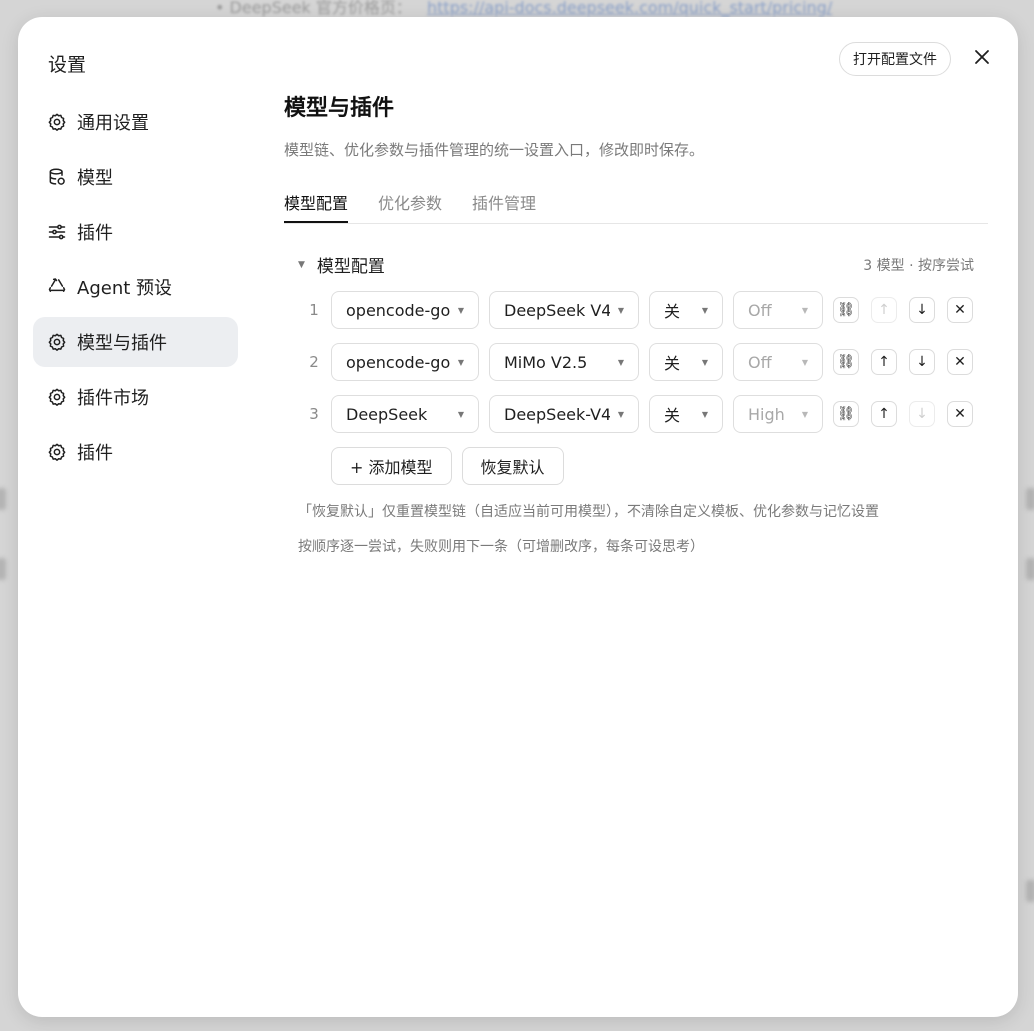  What do you see at coordinates (895, 59) in the screenshot?
I see `open-config-file-button: 打开配置文件` at bounding box center [895, 59].